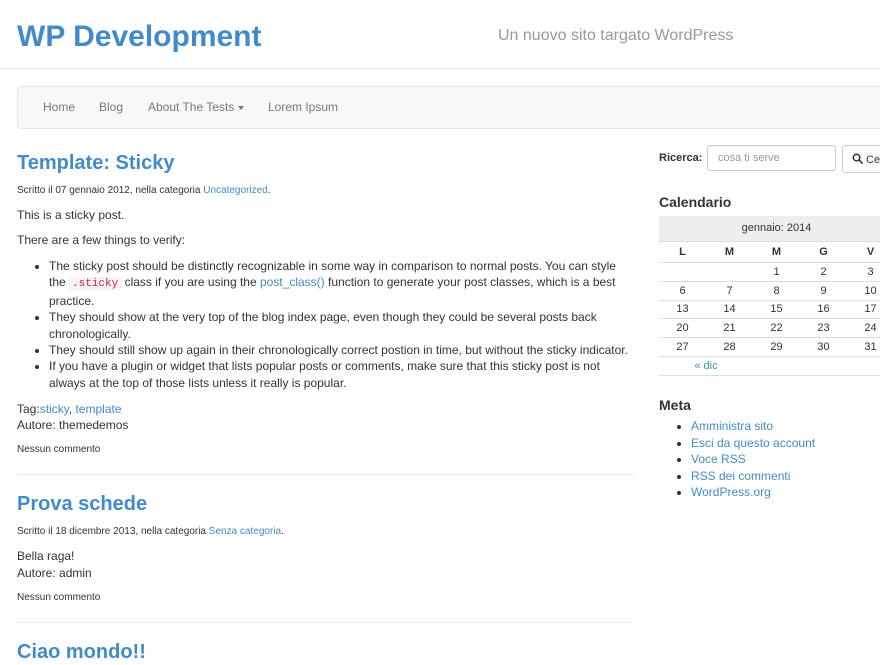 The width and height of the screenshot is (880, 665). I want to click on tag-link-sticky: sticky, so click(54, 409).